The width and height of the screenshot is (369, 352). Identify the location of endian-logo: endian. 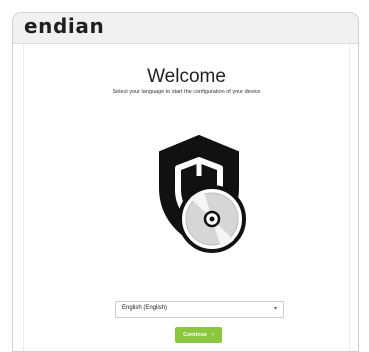
(64, 26).